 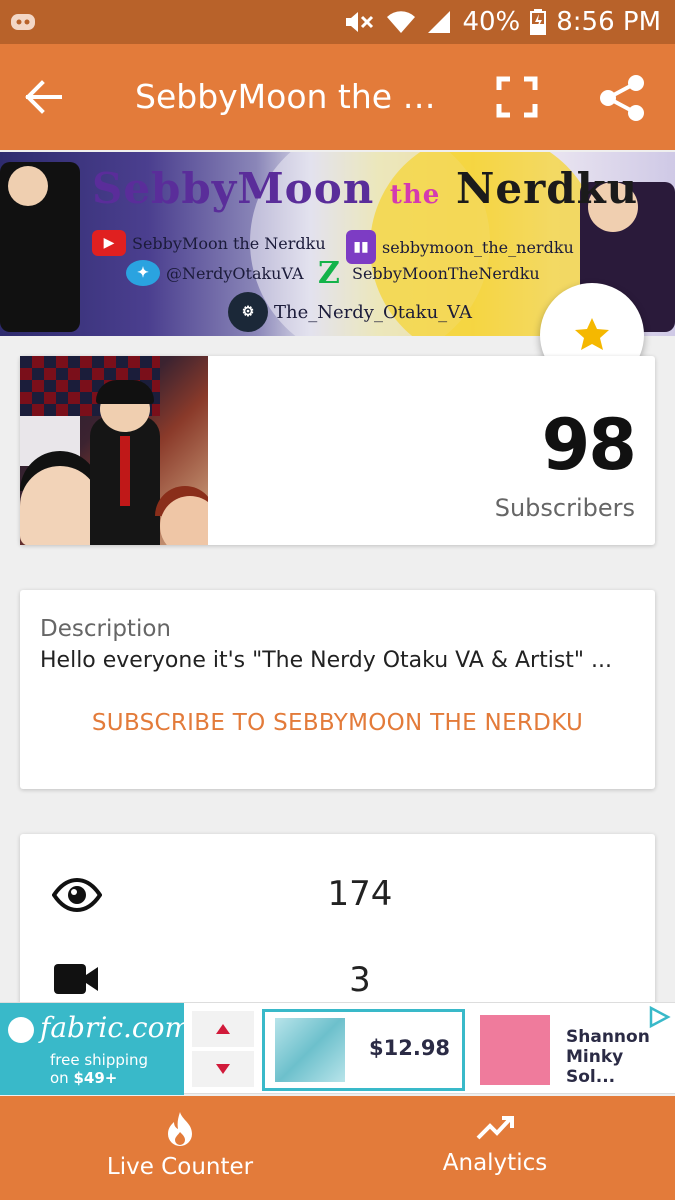 I want to click on discord-icon, so click(x=23, y=22).